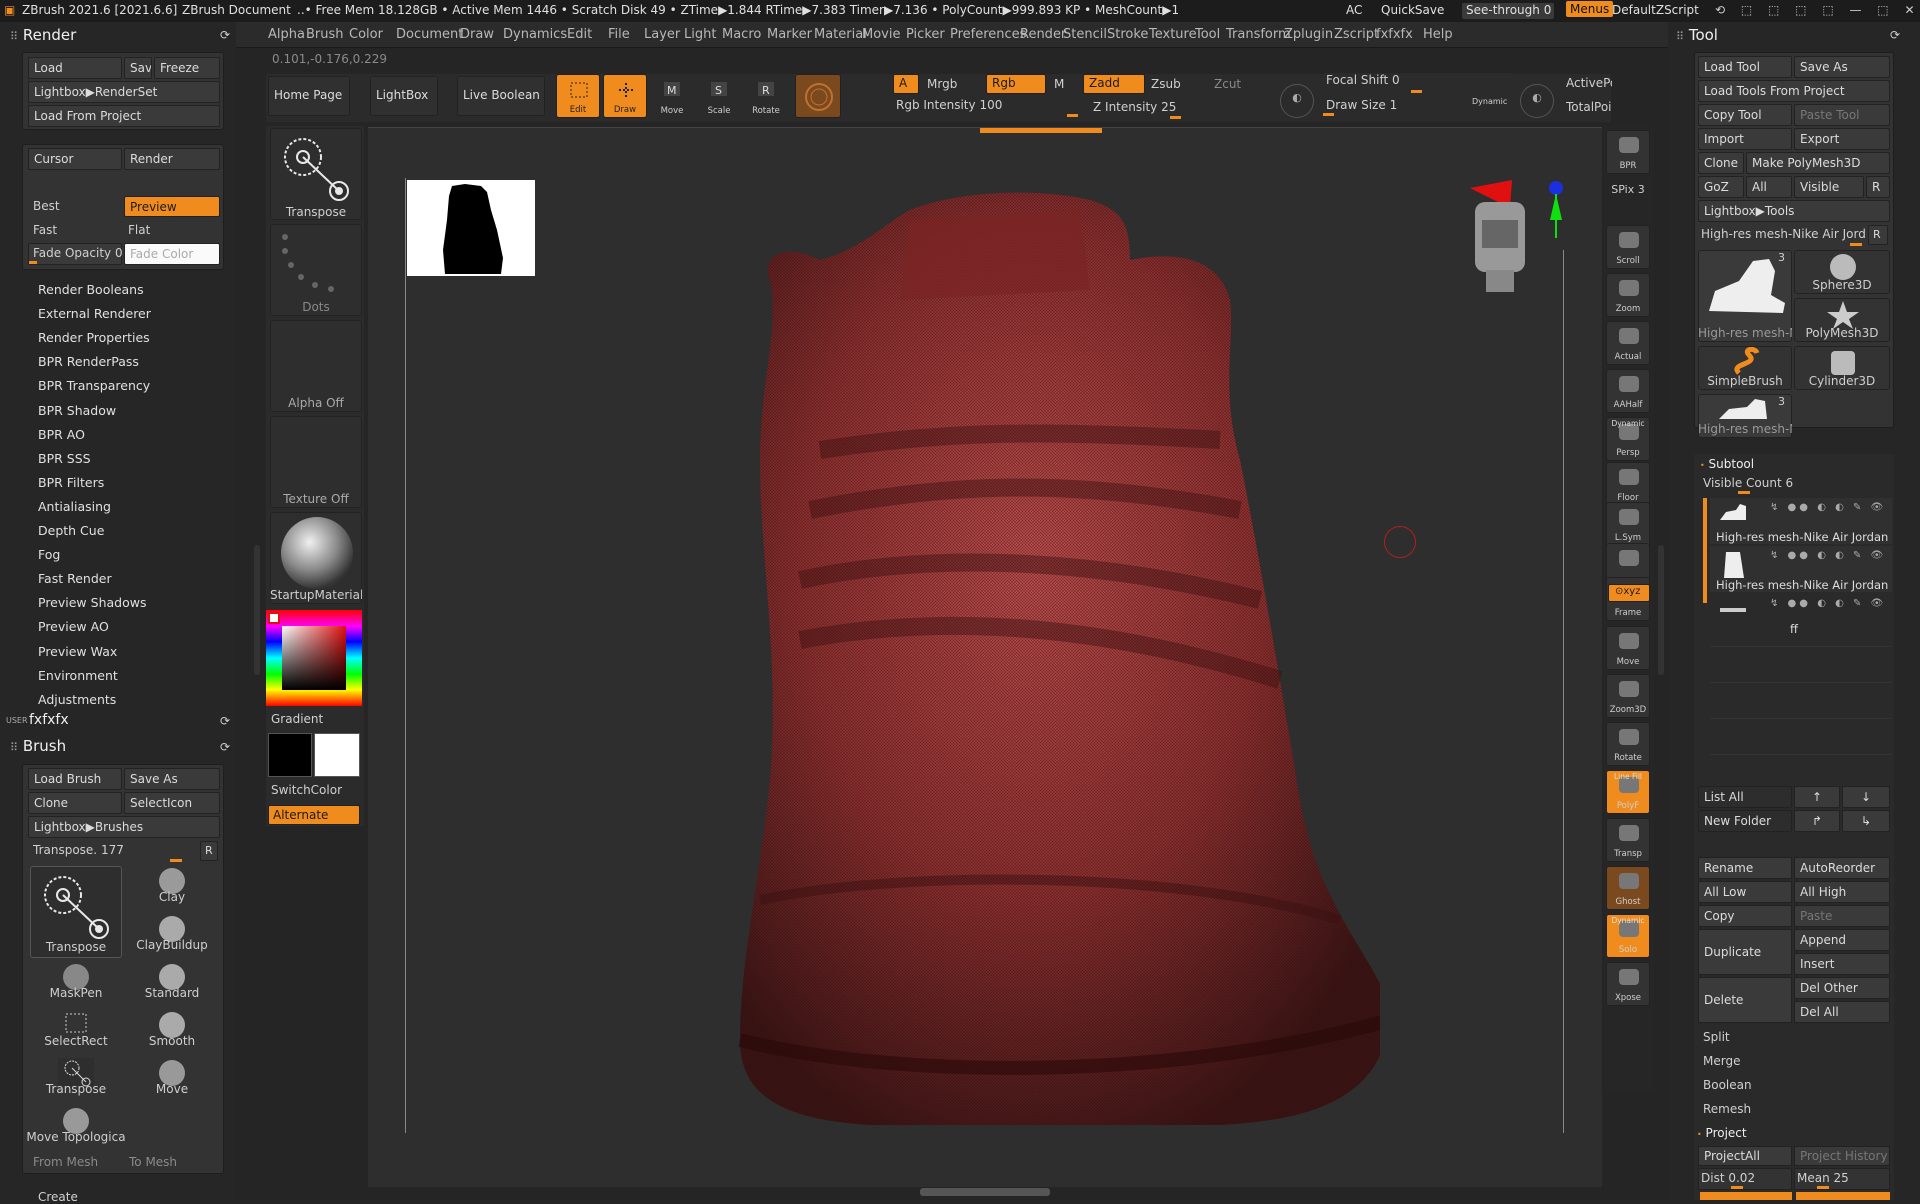 Image resolution: width=1920 pixels, height=1204 pixels. I want to click on move-folder-in-icon: ↱, so click(1817, 821).